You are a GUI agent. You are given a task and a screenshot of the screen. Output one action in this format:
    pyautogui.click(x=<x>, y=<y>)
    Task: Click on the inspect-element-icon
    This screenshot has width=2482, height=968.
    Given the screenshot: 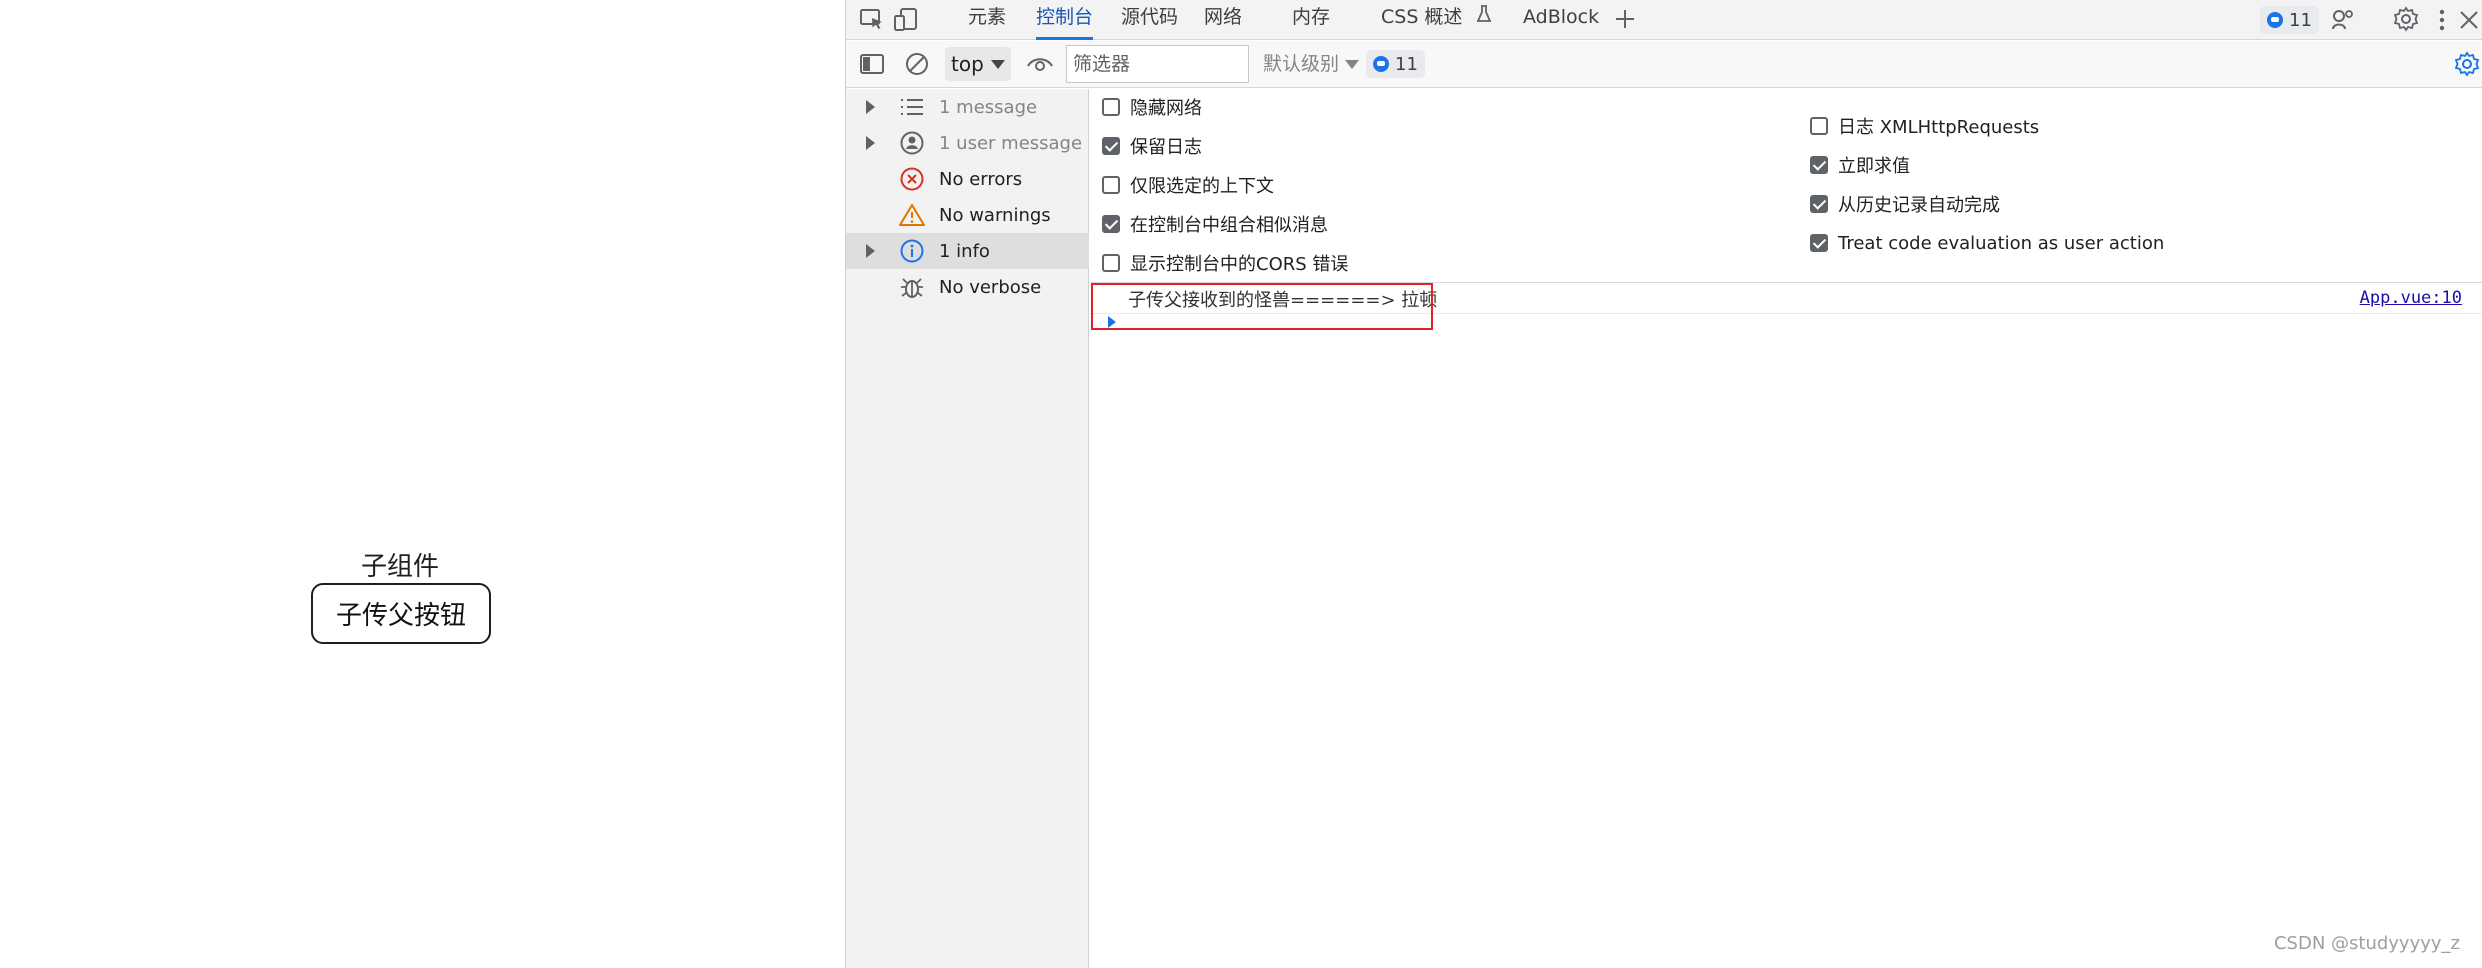 What is the action you would take?
    pyautogui.click(x=872, y=20)
    